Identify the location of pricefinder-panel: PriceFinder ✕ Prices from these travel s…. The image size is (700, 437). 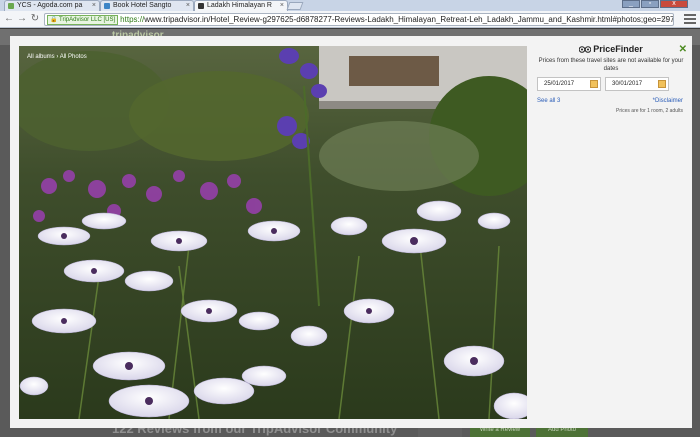
(611, 79).